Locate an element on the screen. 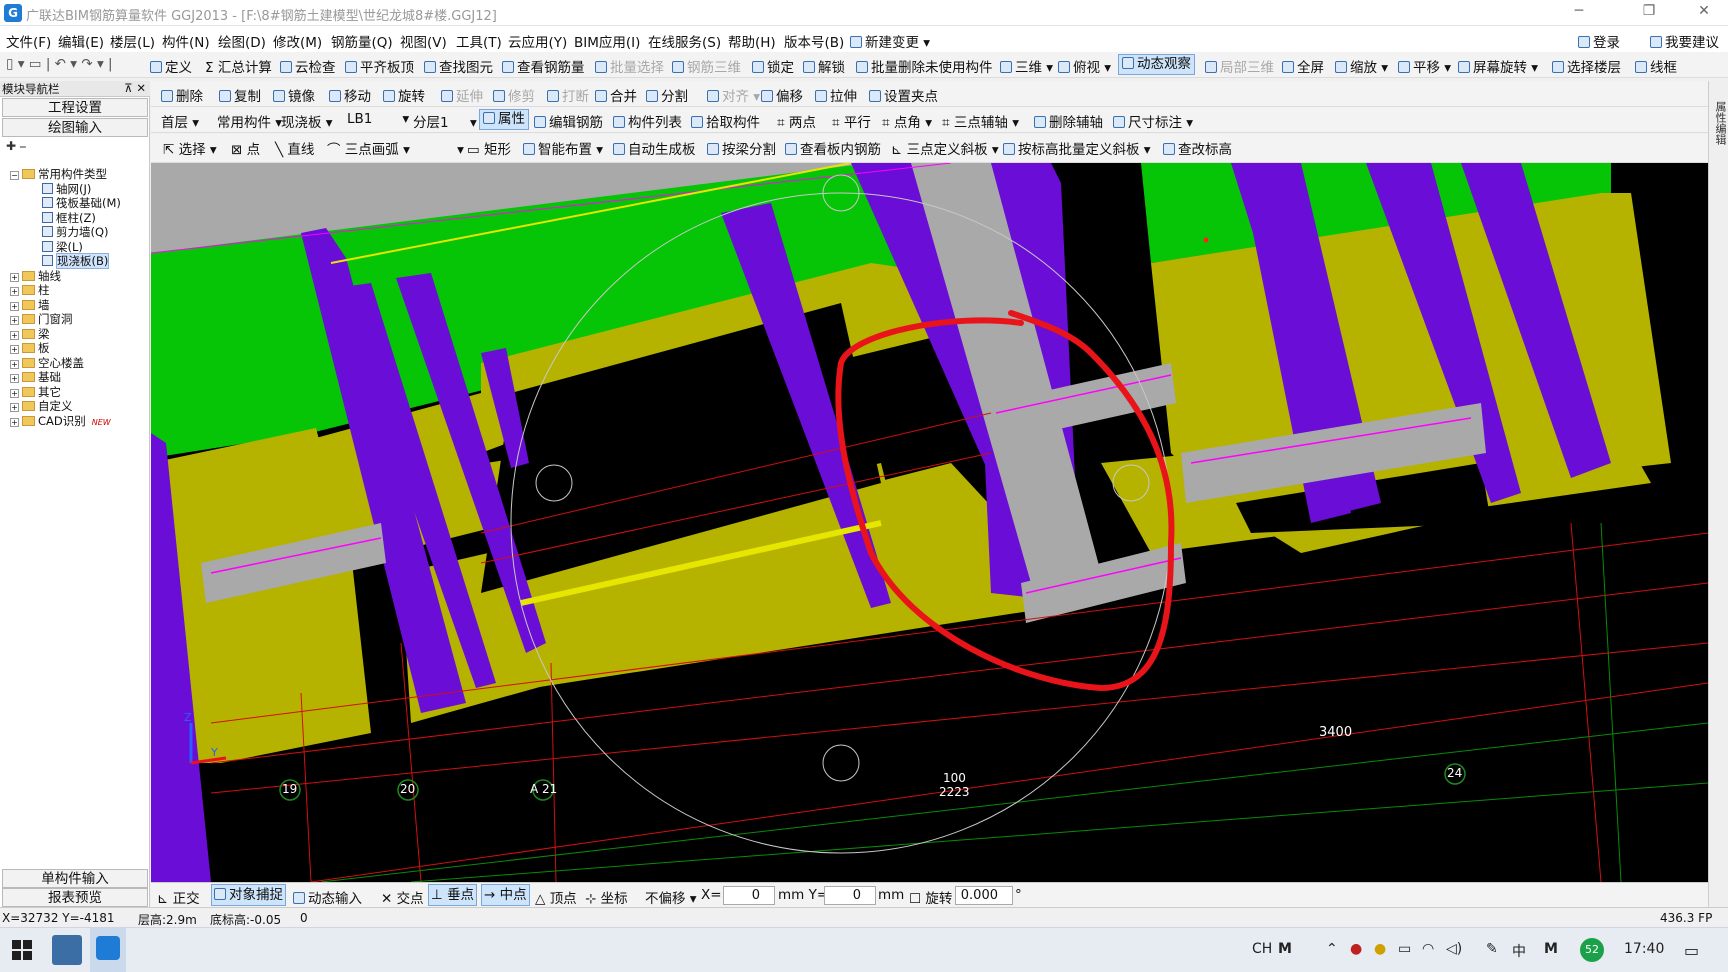 Image resolution: width=1728 pixels, height=972 pixels. tray-up-arrow-icon: ⌃ is located at coordinates (1332, 949).